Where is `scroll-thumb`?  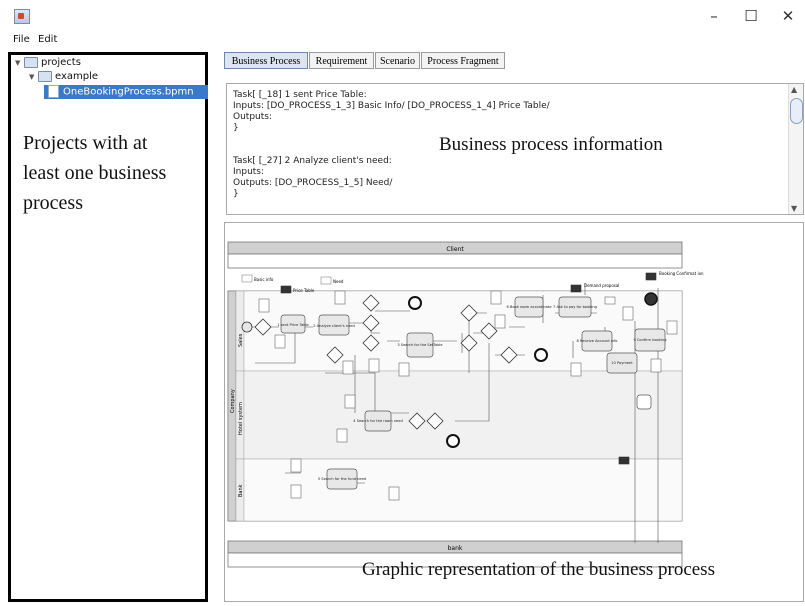 scroll-thumb is located at coordinates (796, 111).